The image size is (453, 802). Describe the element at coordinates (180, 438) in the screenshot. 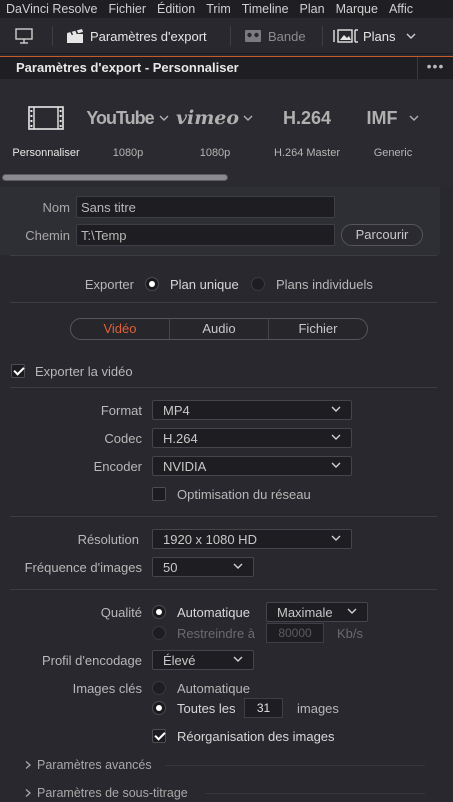

I see `codec-value: H.264` at that location.